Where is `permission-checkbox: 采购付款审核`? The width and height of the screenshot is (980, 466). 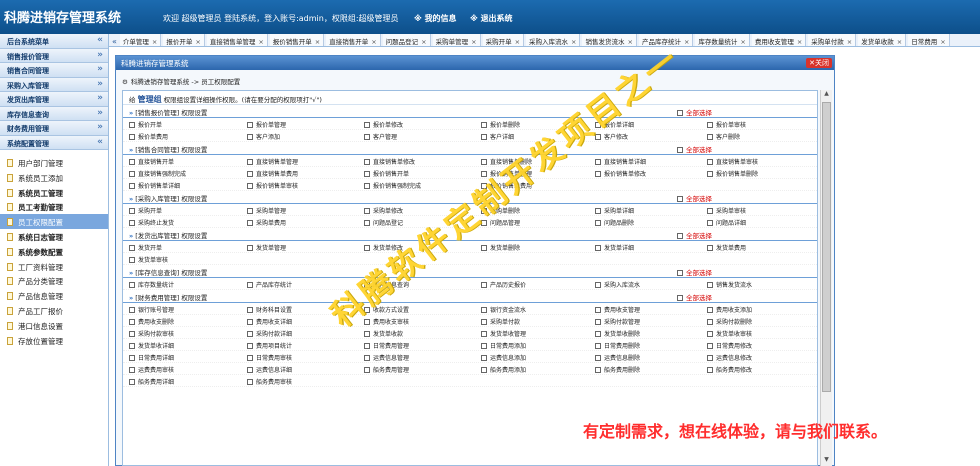
permission-checkbox: 采购付款审核 is located at coordinates (151, 333).